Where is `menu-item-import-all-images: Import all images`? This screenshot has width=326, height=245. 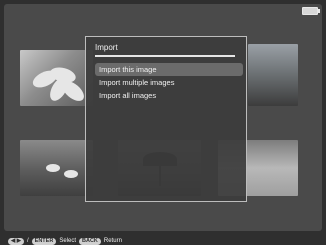
menu-item-import-all-images: Import all images is located at coordinates (169, 95).